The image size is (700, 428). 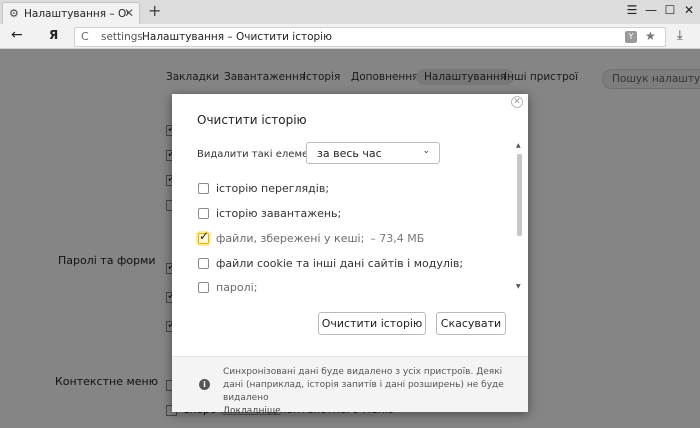 I want to click on scroll-down-icon: ▼, so click(x=518, y=286).